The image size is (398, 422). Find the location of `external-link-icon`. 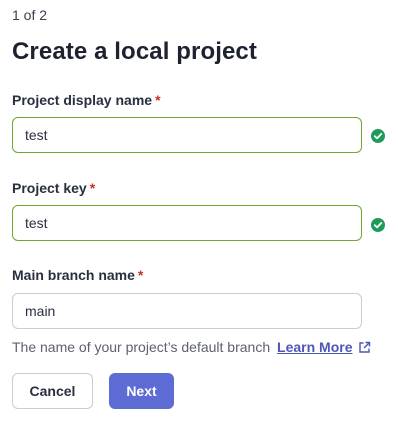

external-link-icon is located at coordinates (365, 347).